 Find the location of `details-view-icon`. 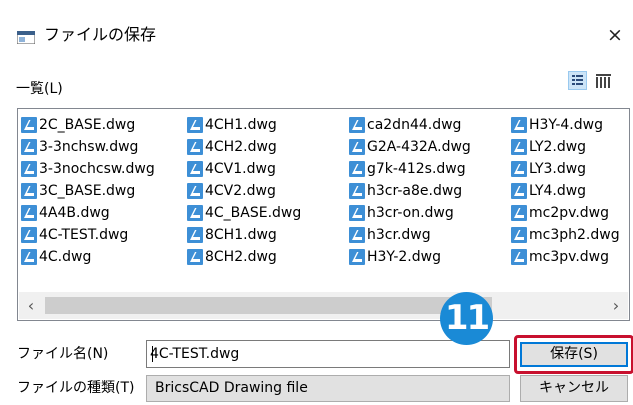

details-view-icon is located at coordinates (603, 81).